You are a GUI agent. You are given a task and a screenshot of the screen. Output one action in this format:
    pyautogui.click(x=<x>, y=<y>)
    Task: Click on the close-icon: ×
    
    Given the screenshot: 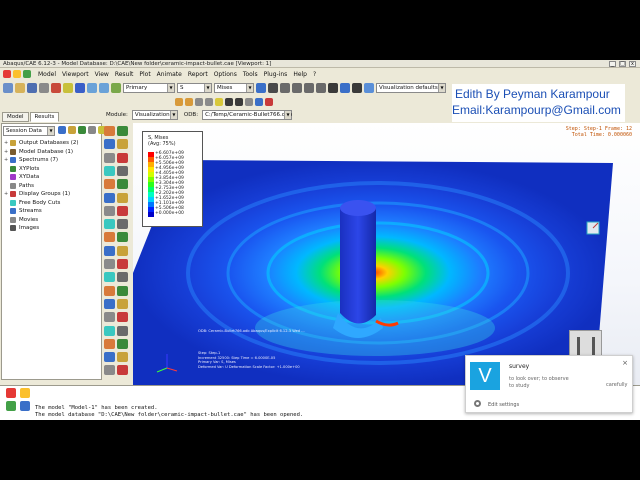 What is the action you would take?
    pyautogui.click(x=625, y=363)
    